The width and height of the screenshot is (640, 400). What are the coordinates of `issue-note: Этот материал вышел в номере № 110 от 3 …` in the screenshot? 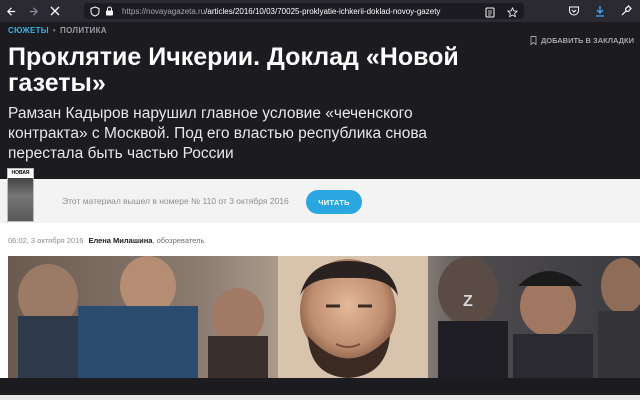 It's located at (175, 201).